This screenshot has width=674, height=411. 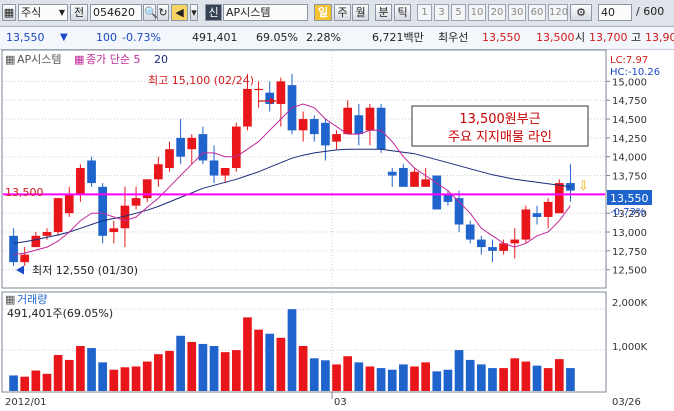 I want to click on open-label: 시, so click(x=580, y=37).